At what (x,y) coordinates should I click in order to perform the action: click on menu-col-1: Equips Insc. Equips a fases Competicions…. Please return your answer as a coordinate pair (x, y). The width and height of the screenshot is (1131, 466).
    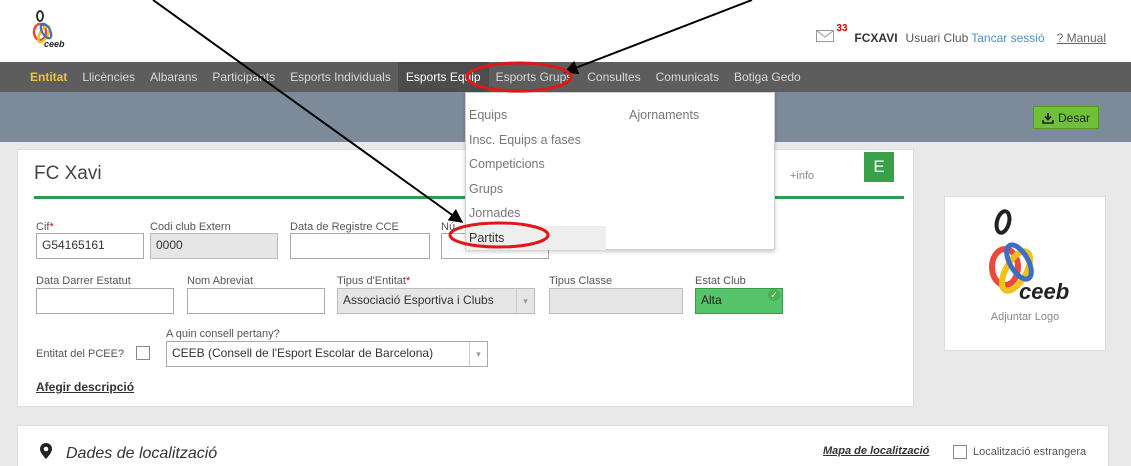
    Looking at the image, I should click on (536, 176).